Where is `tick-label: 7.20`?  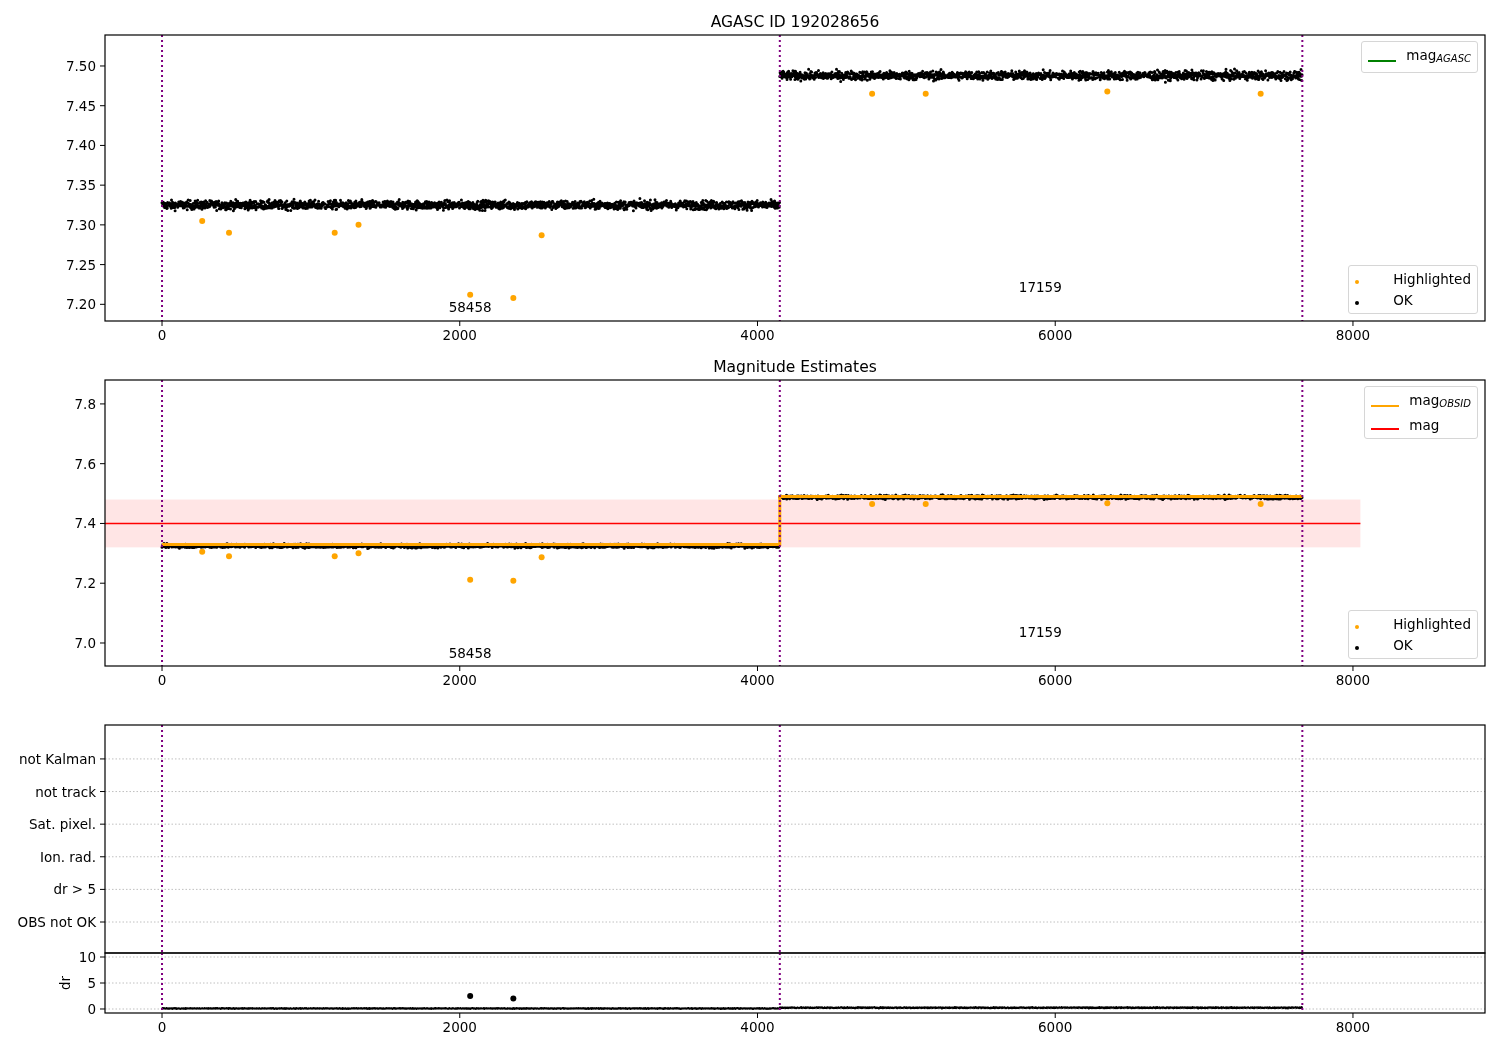
tick-label: 7.20 is located at coordinates (80, 304).